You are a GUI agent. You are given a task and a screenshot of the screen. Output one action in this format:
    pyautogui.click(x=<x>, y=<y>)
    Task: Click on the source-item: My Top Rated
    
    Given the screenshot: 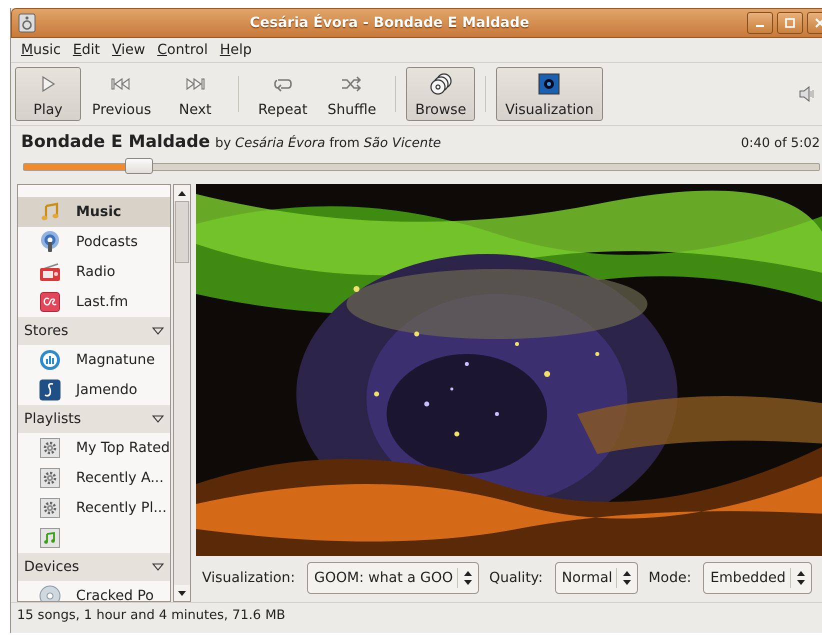 What is the action you would take?
    pyautogui.click(x=94, y=448)
    